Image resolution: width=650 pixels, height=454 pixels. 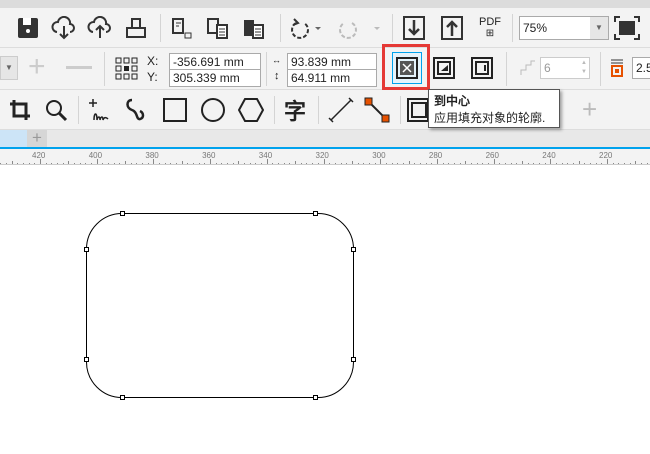 What do you see at coordinates (325, 139) in the screenshot?
I see `document-tabs: +` at bounding box center [325, 139].